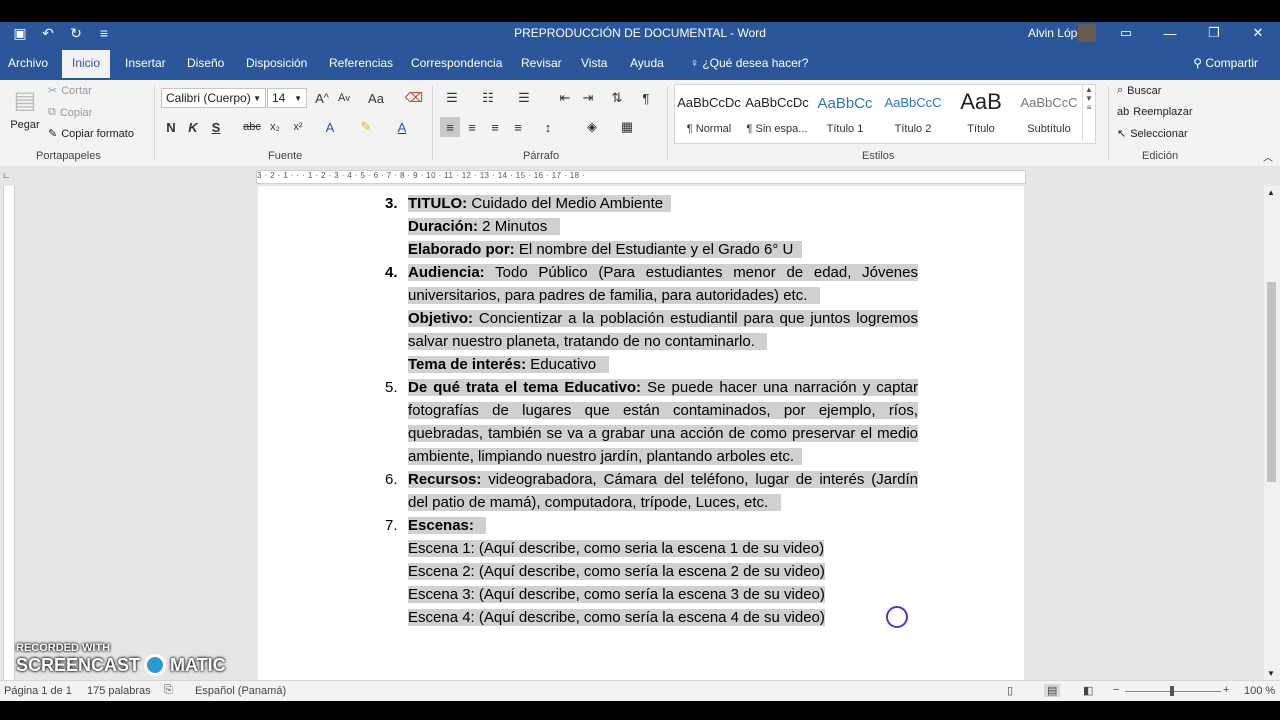 The width and height of the screenshot is (1280, 720). I want to click on clear-formatting-icon: ⌫, so click(414, 98).